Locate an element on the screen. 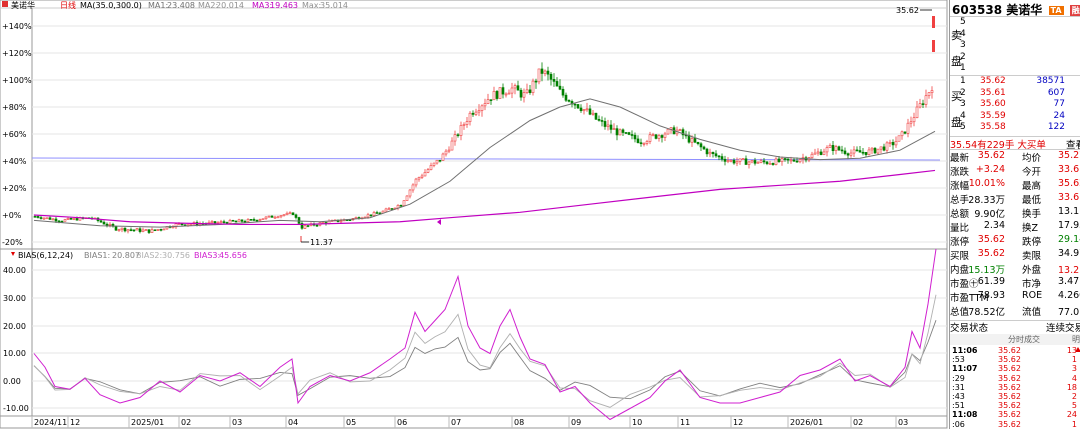 Image resolution: width=1080 pixels, height=432 pixels. time-axis-label: 2025/01 is located at coordinates (147, 422).